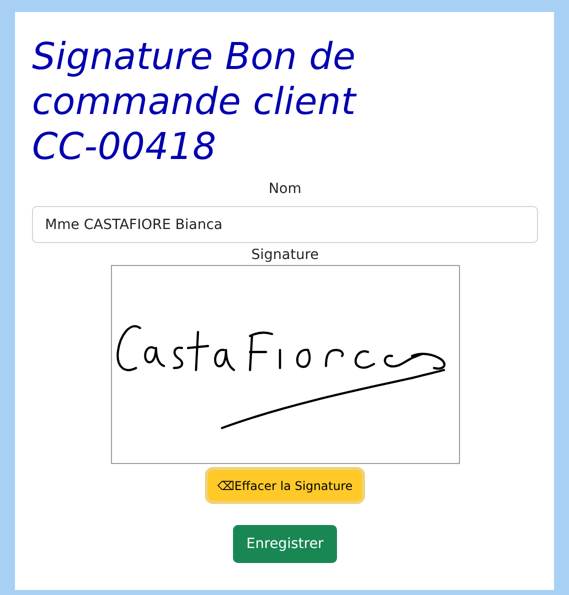 The image size is (569, 595). Describe the element at coordinates (285, 189) in the screenshot. I see `field-label: Nom` at that location.